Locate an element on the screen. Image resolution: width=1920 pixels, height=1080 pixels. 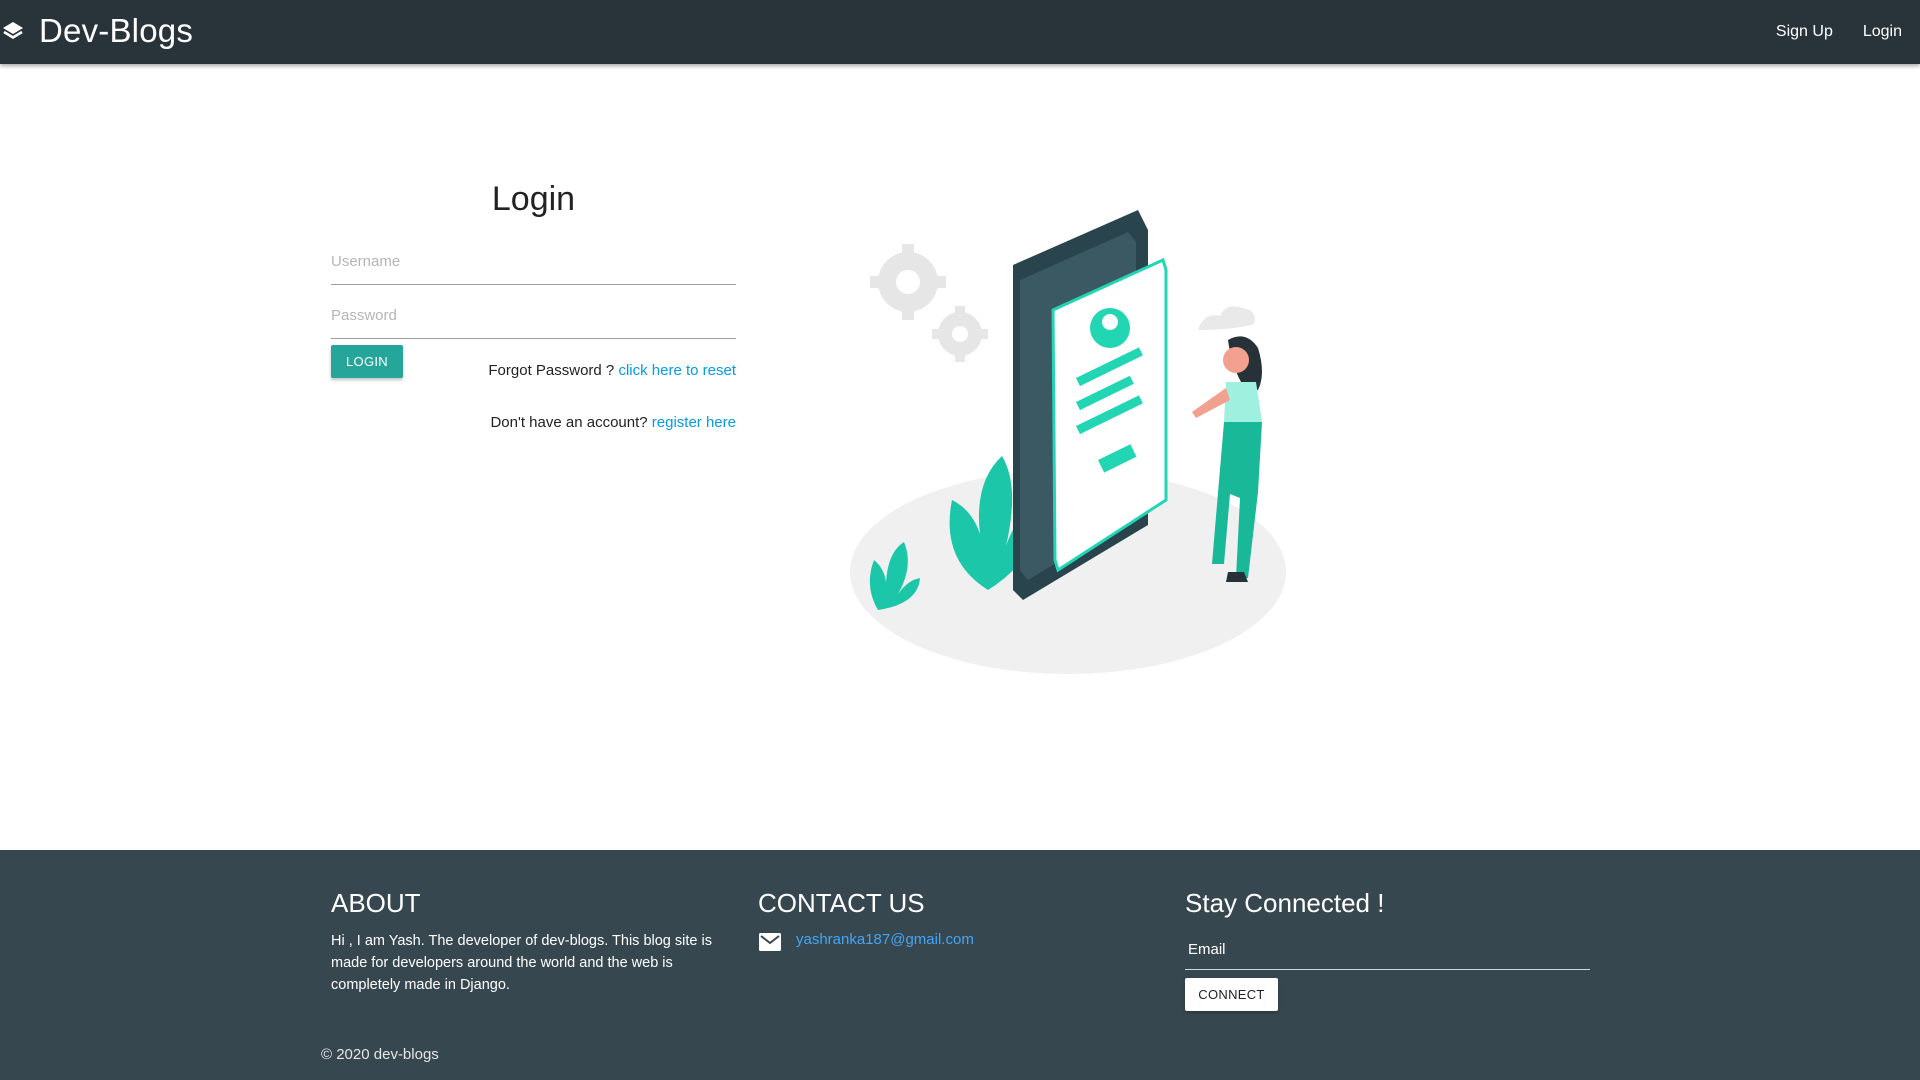
forgot-password-text: Forgot Password ? click here to reset is located at coordinates (612, 370).